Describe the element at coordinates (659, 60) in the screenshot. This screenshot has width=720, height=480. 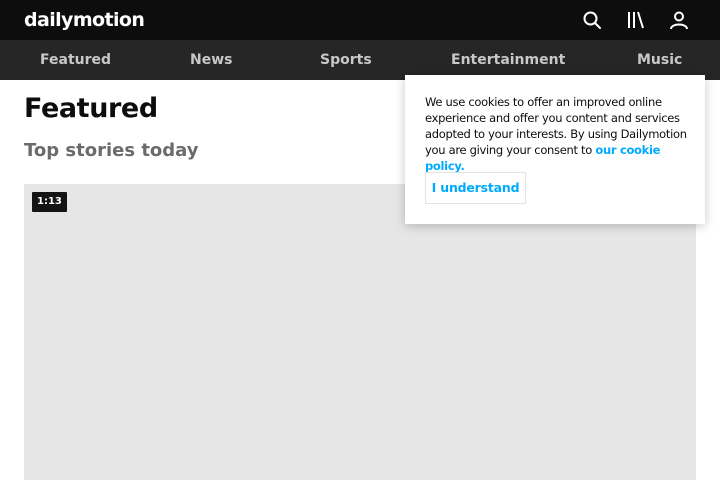
I see `nav-item-music: Music` at that location.